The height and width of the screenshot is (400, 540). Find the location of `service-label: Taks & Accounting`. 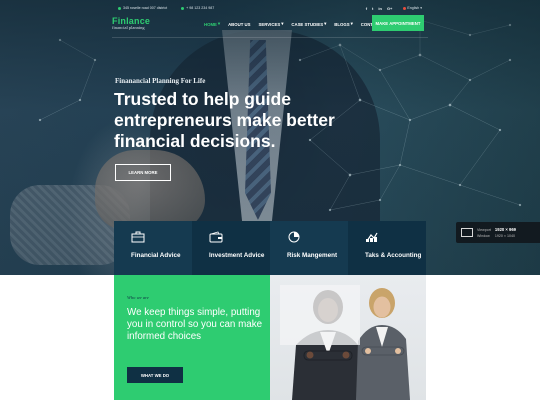

service-label: Taks & Accounting is located at coordinates (393, 255).